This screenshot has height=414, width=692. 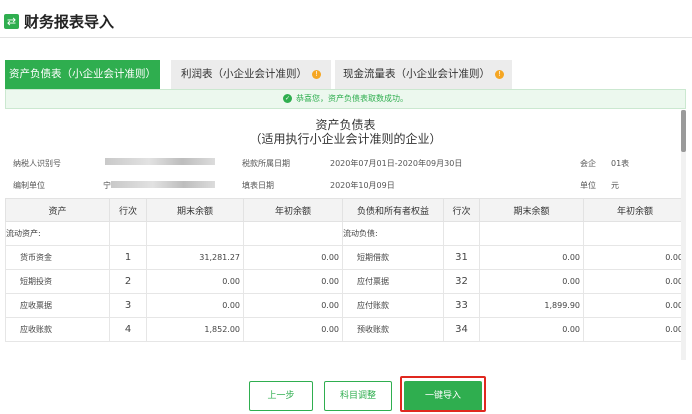 What do you see at coordinates (461, 329) in the screenshot?
I see `row-number: 34` at bounding box center [461, 329].